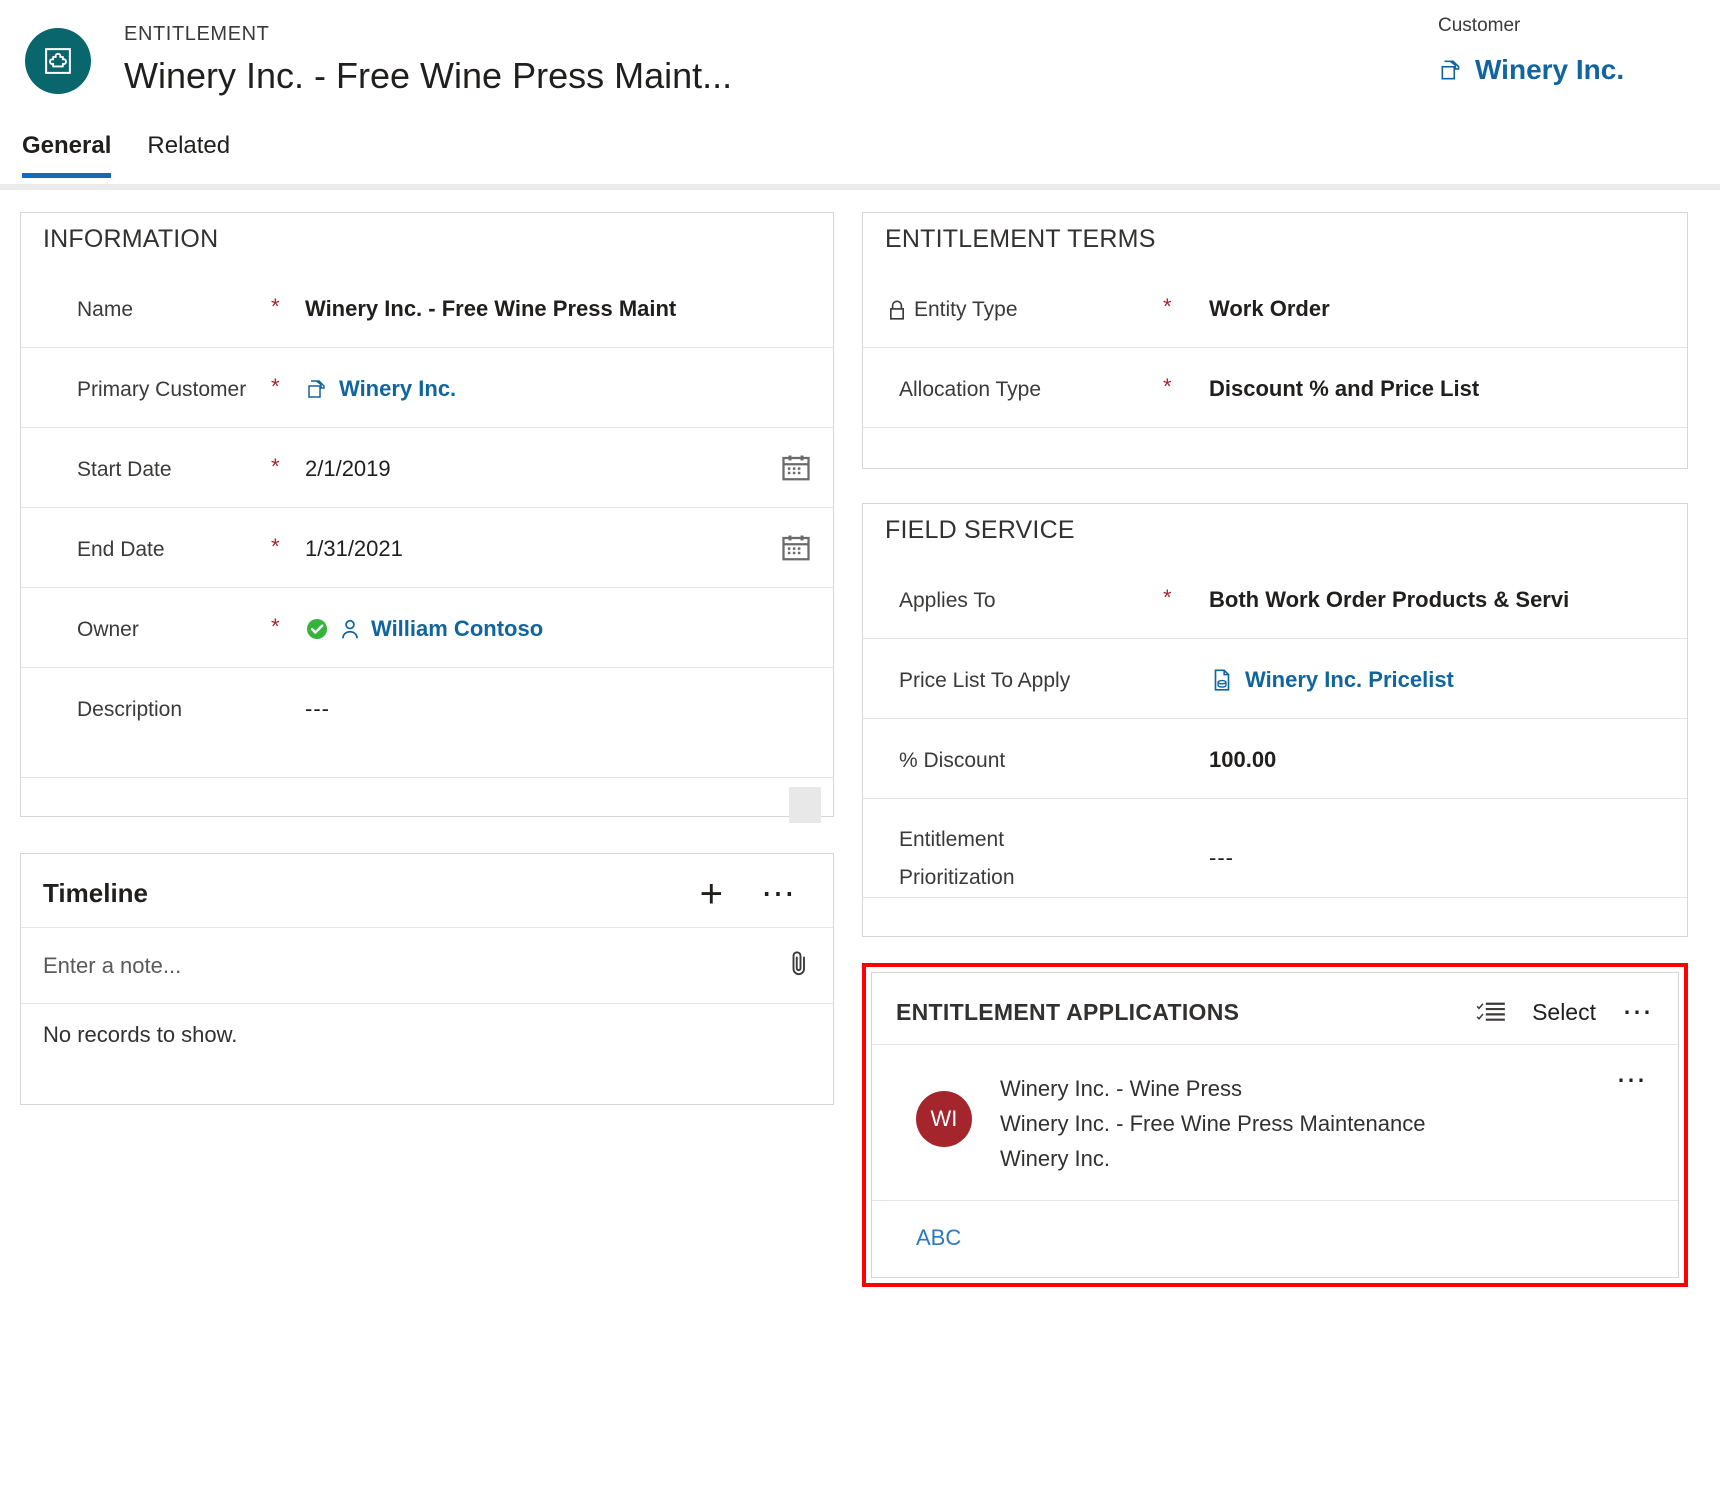 The image size is (1720, 1500). What do you see at coordinates (1349, 679) in the screenshot?
I see `price-list-link-text: Winery Inc. Pricelist` at bounding box center [1349, 679].